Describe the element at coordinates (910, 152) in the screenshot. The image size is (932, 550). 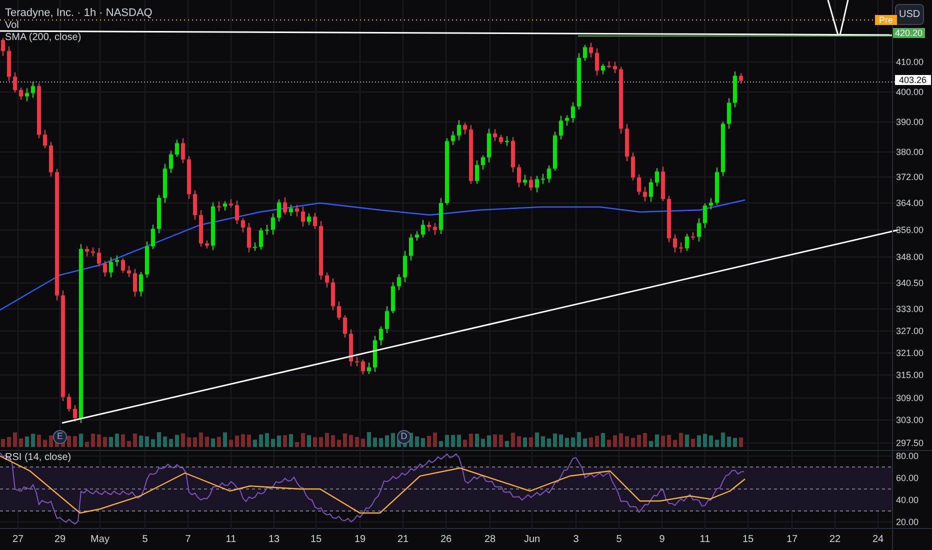
I see `price-tick: 380.00` at that location.